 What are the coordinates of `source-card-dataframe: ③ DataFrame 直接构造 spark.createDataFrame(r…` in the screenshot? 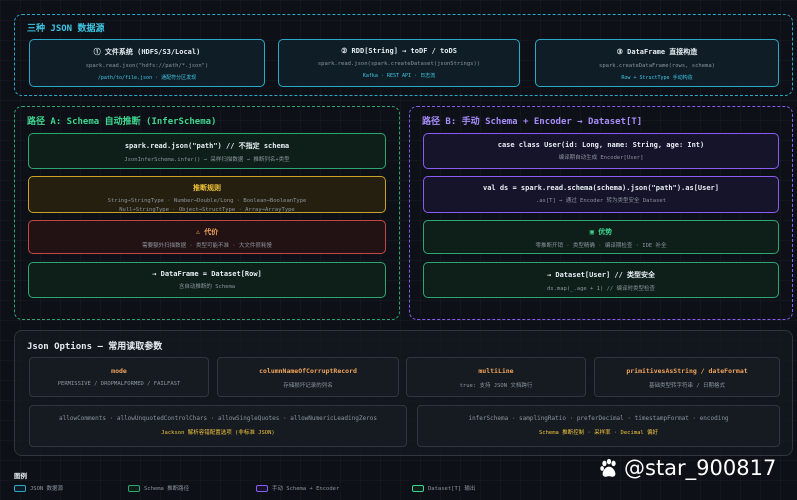 It's located at (657, 63).